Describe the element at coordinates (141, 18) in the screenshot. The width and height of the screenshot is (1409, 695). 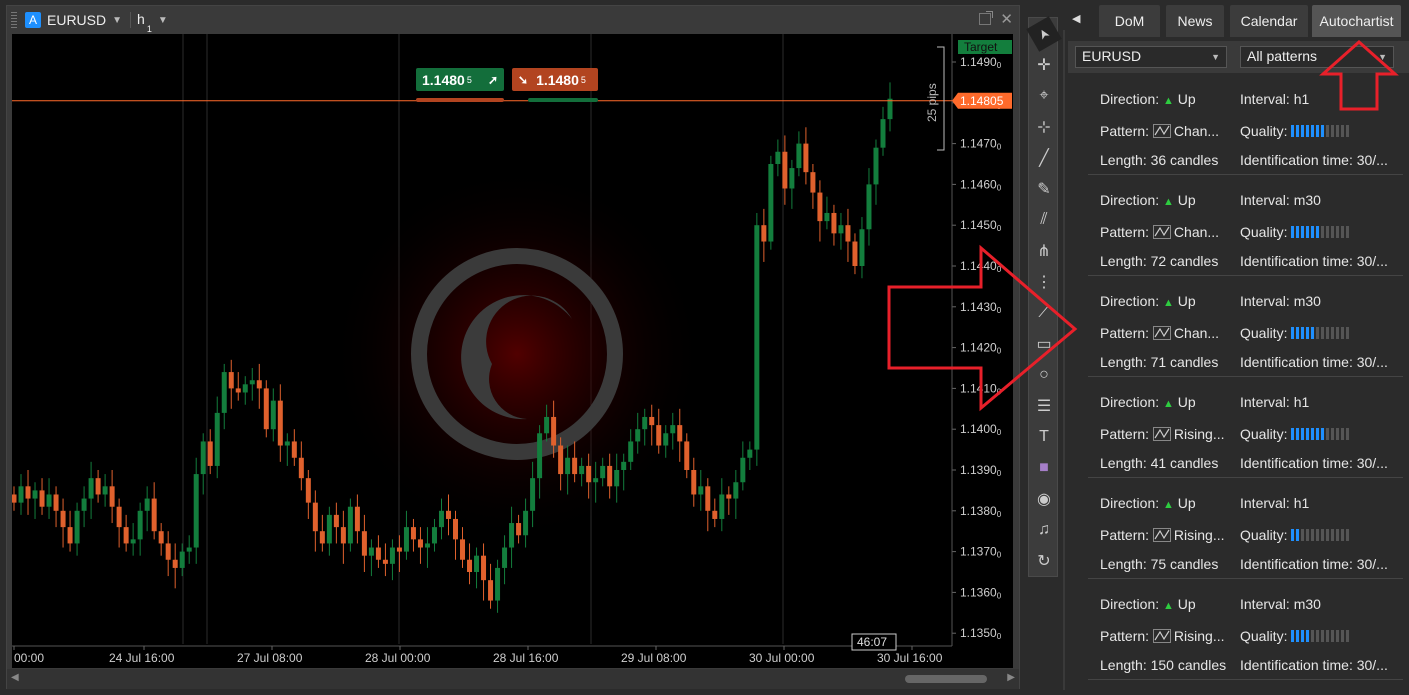
I see `timeframe-label: h` at that location.